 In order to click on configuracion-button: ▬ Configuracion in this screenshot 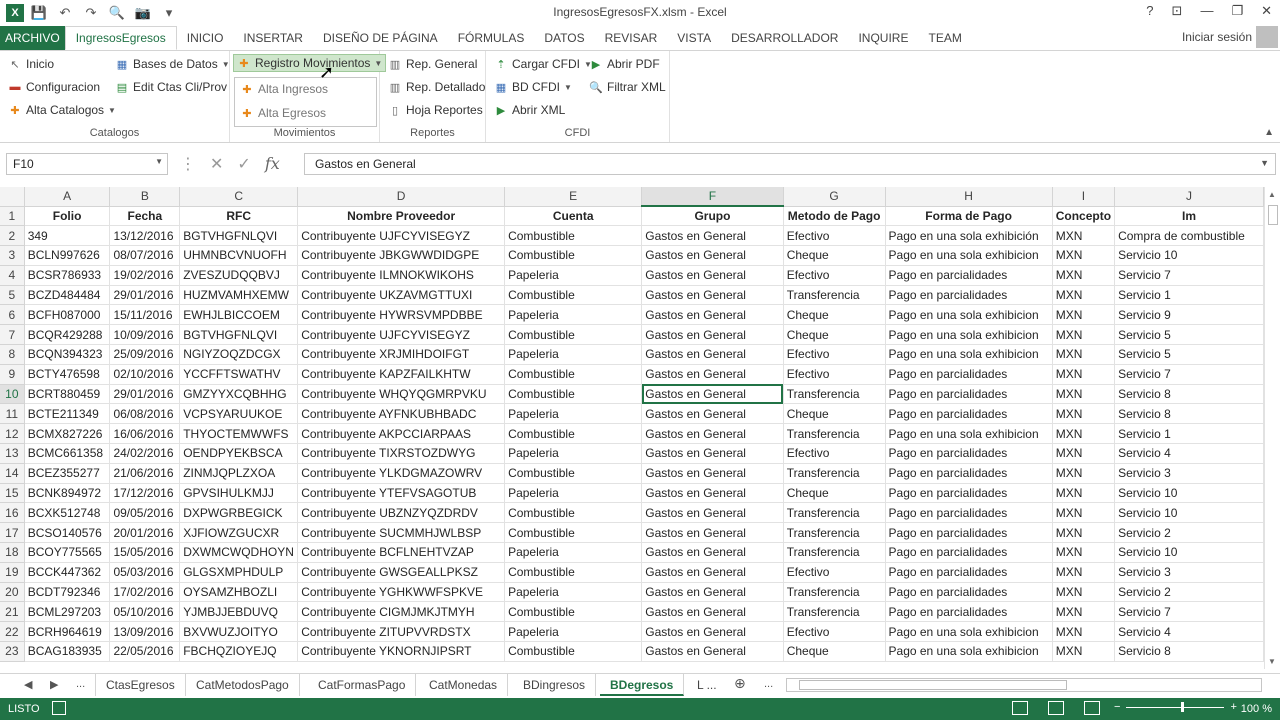, I will do `click(54, 87)`.